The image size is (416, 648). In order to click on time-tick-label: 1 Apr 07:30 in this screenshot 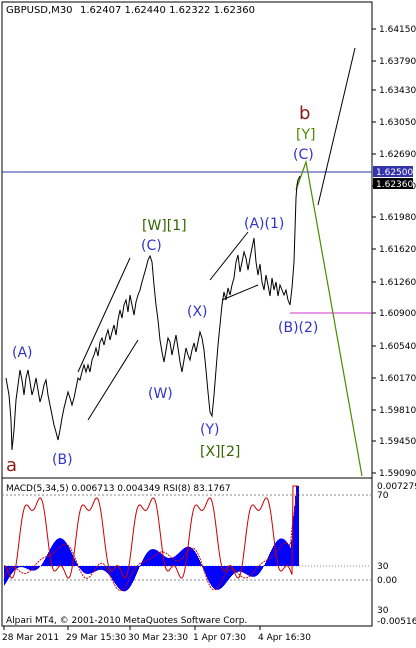, I will do `click(219, 638)`.